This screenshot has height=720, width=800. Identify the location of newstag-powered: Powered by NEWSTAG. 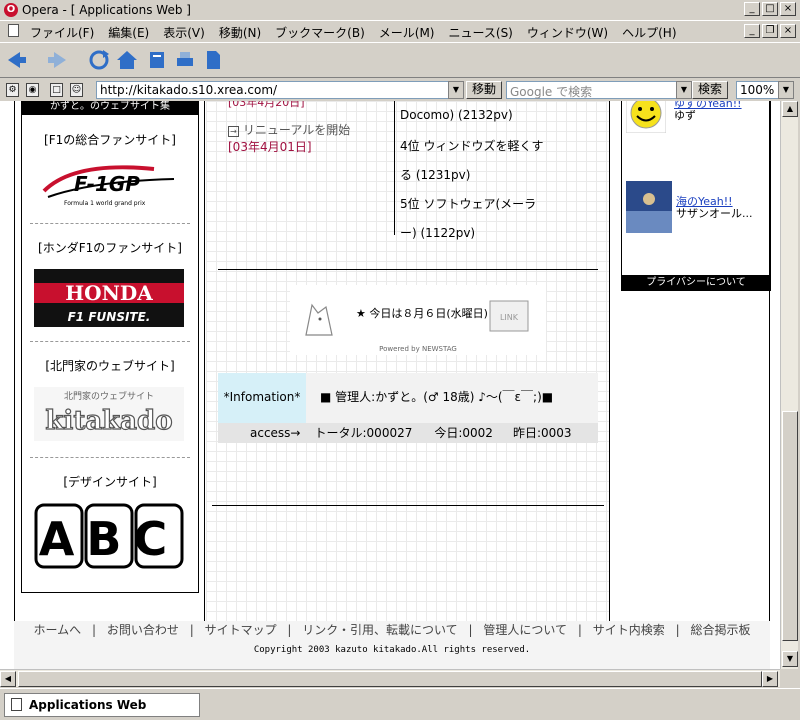
(418, 349).